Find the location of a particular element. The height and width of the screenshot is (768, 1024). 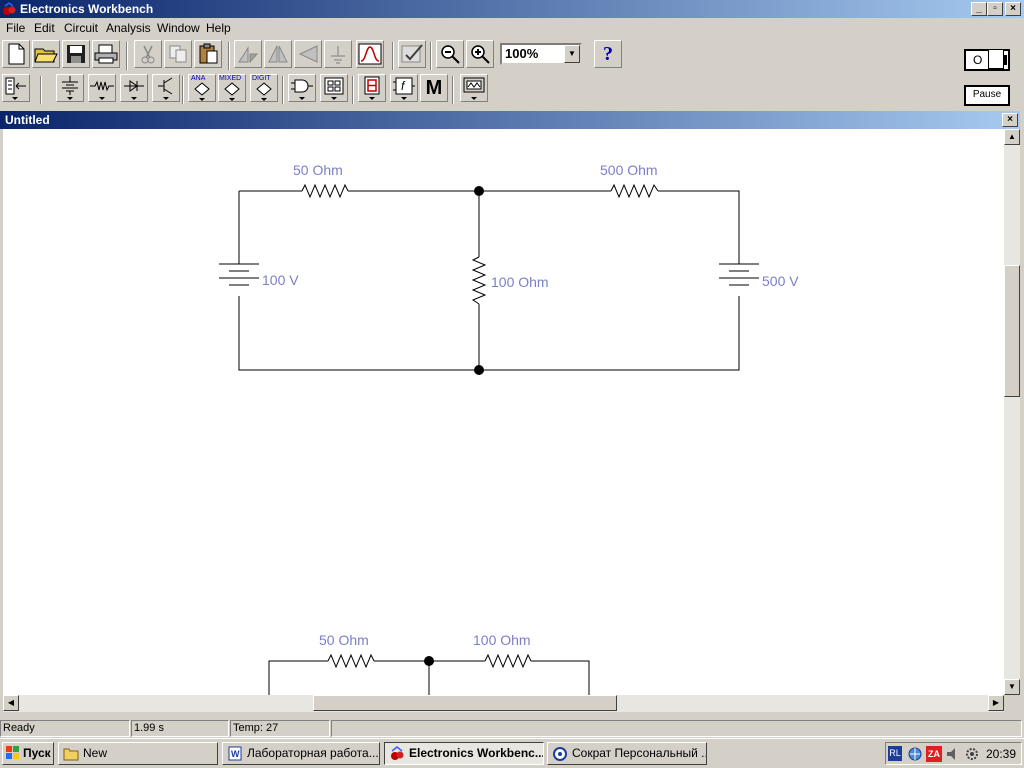

v2-label: 500 V is located at coordinates (780, 281).